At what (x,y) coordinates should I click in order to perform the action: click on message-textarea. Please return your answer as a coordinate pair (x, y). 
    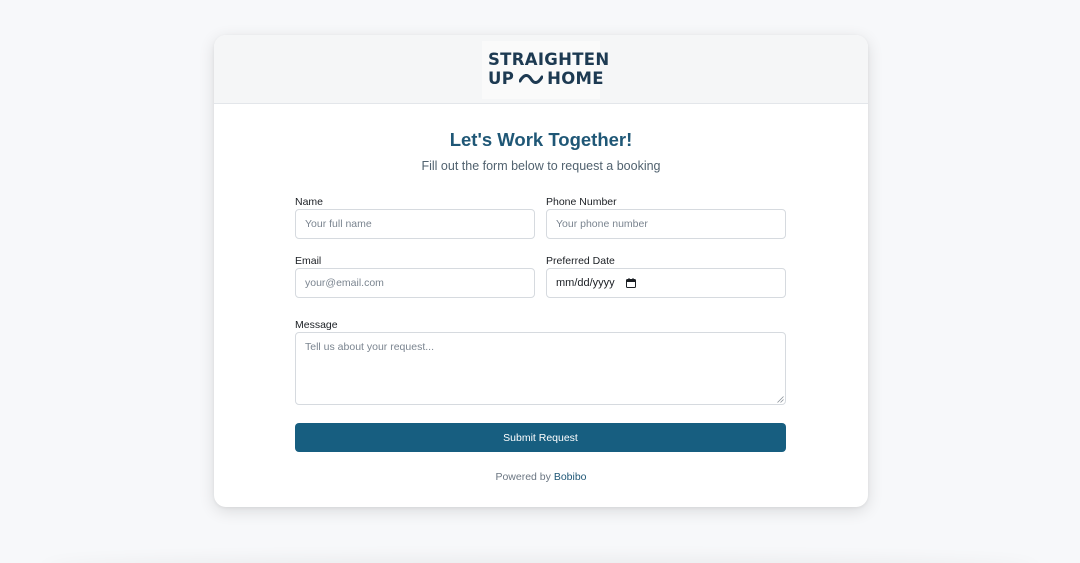
    Looking at the image, I should click on (540, 368).